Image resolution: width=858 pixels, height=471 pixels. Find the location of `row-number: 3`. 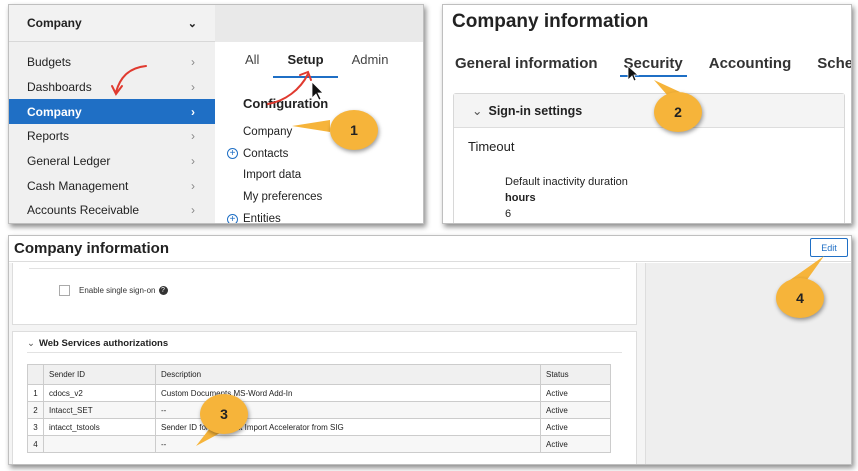

row-number: 3 is located at coordinates (35, 427).